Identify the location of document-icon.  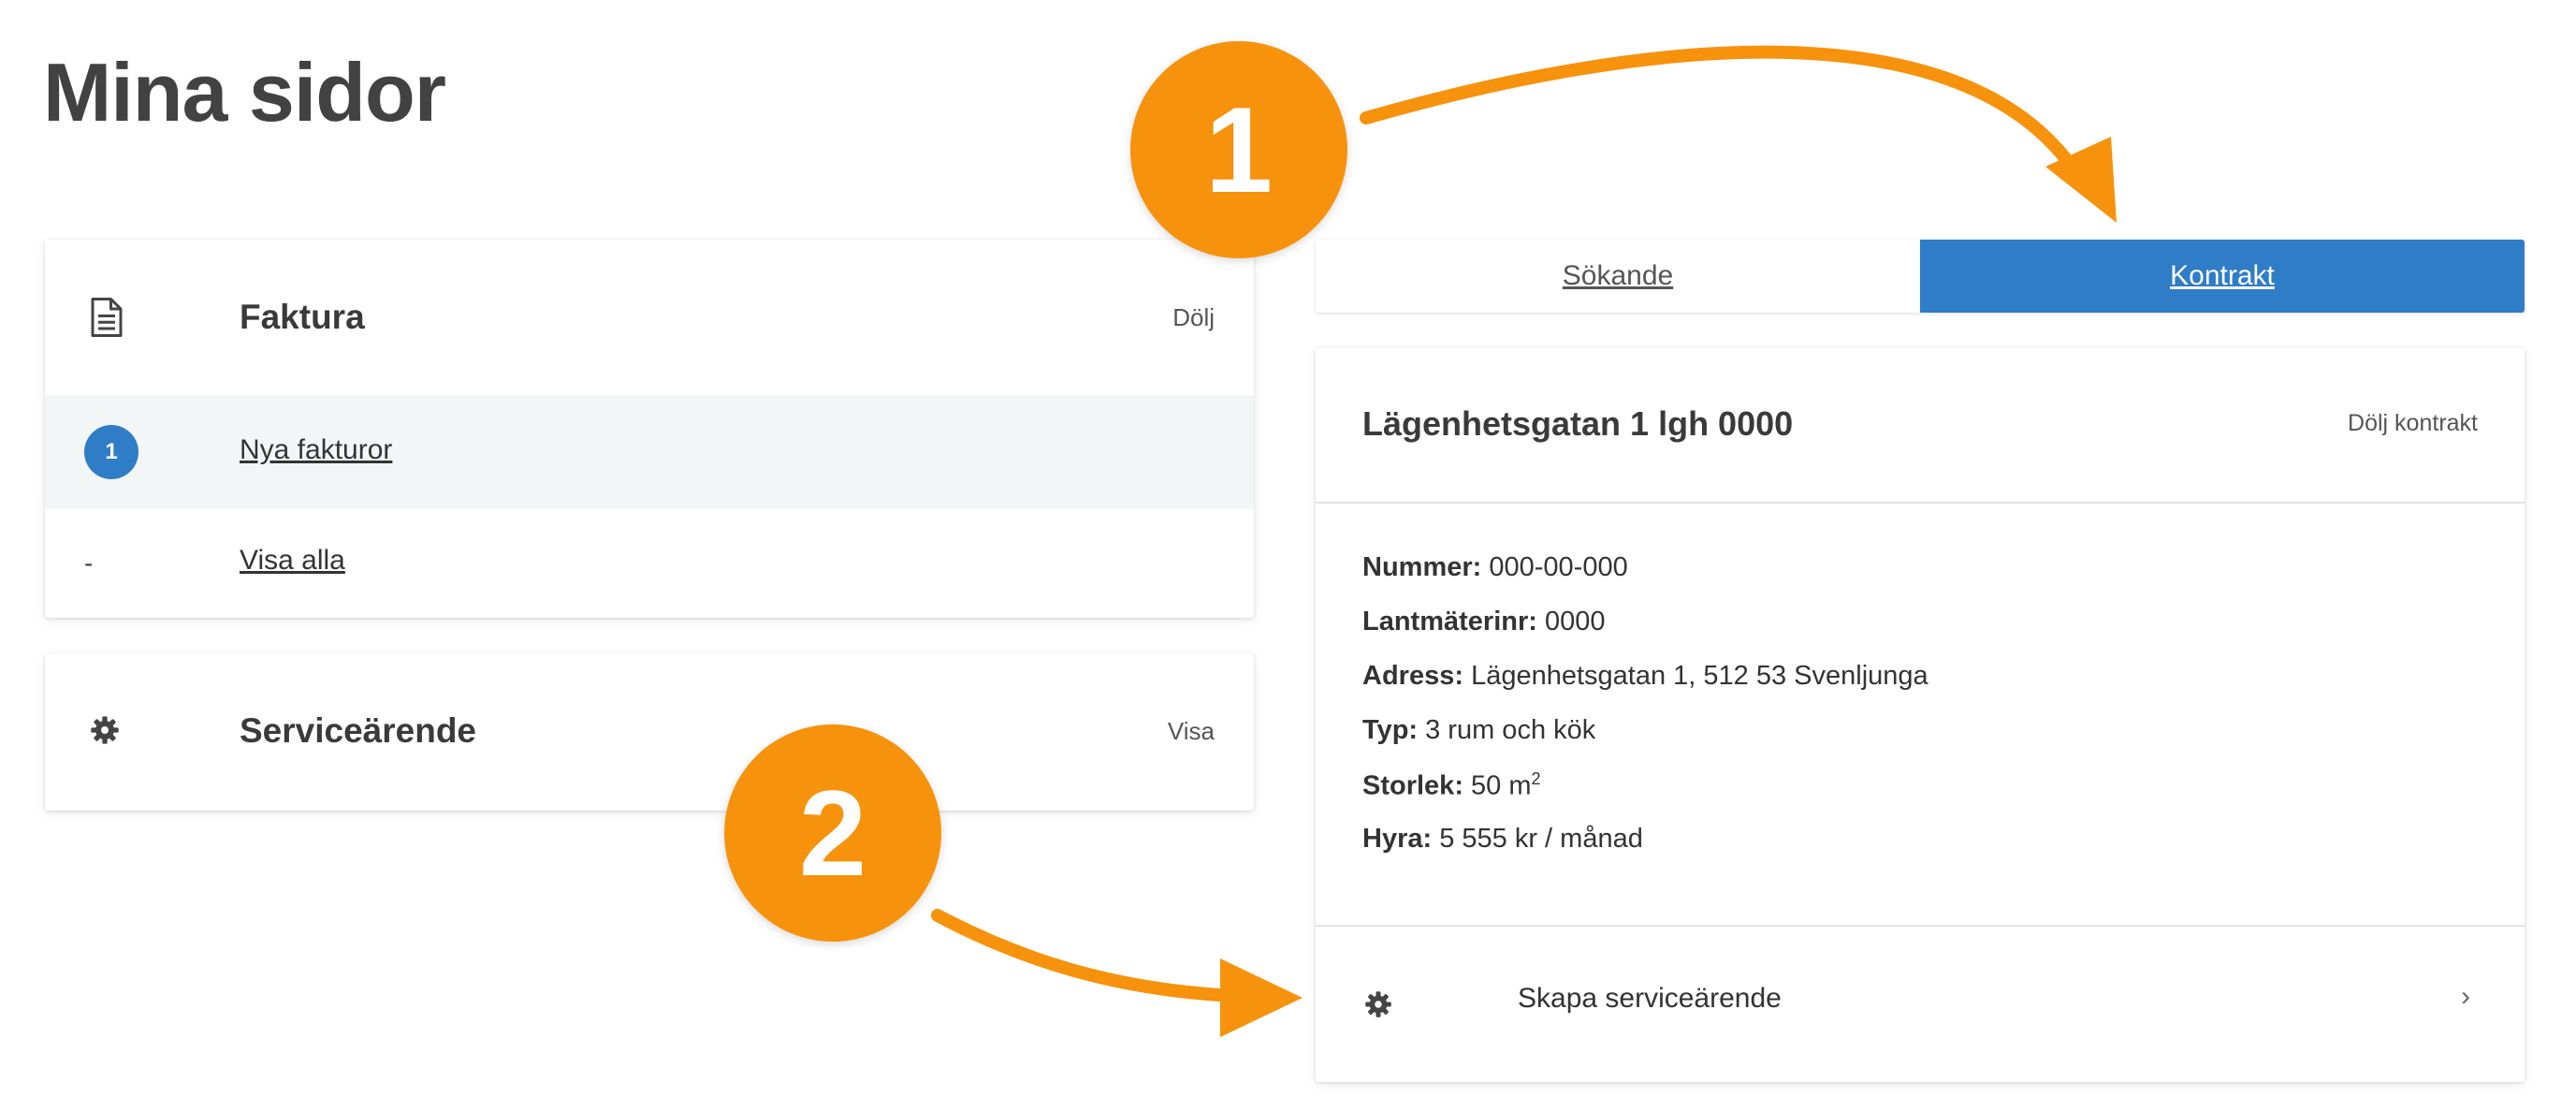
(107, 317).